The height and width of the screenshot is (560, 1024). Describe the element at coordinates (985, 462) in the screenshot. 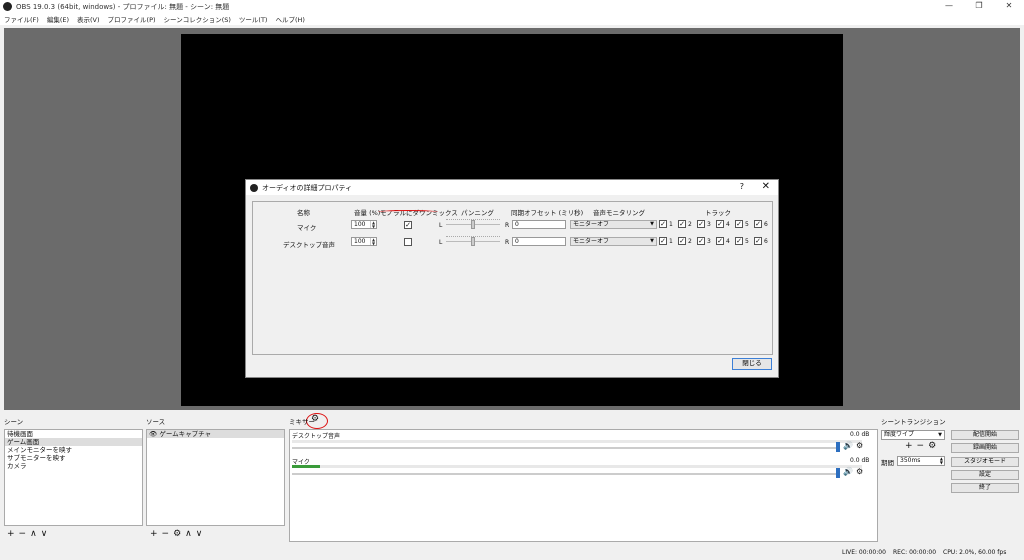

I see `studio-mode-button: スタジオモード` at that location.